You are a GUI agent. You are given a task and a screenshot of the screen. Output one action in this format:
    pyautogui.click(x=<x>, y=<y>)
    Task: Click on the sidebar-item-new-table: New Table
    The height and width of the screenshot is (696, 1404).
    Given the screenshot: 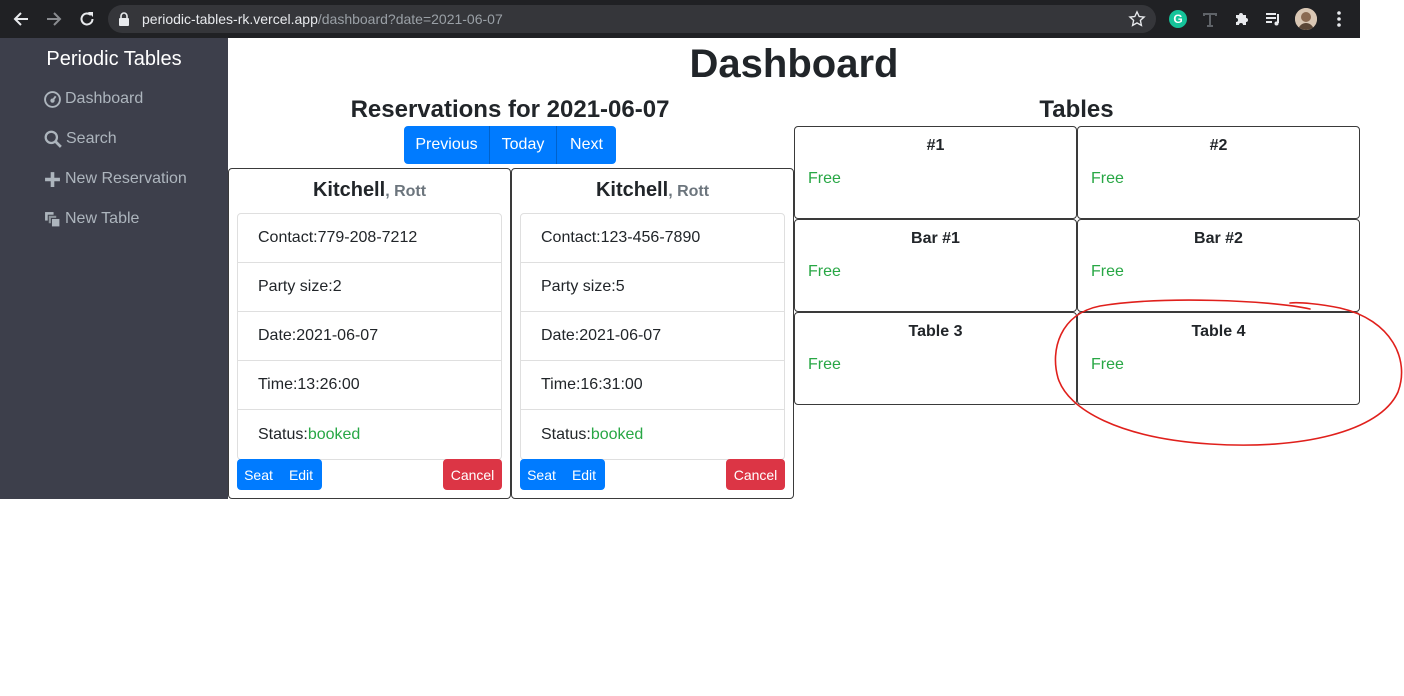 What is the action you would take?
    pyautogui.click(x=91, y=219)
    